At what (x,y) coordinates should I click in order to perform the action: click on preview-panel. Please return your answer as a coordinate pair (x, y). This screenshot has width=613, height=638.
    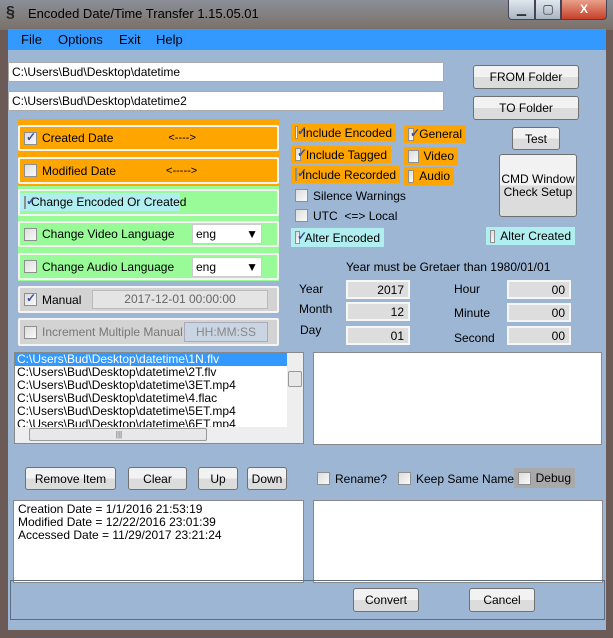
    Looking at the image, I should click on (457, 398).